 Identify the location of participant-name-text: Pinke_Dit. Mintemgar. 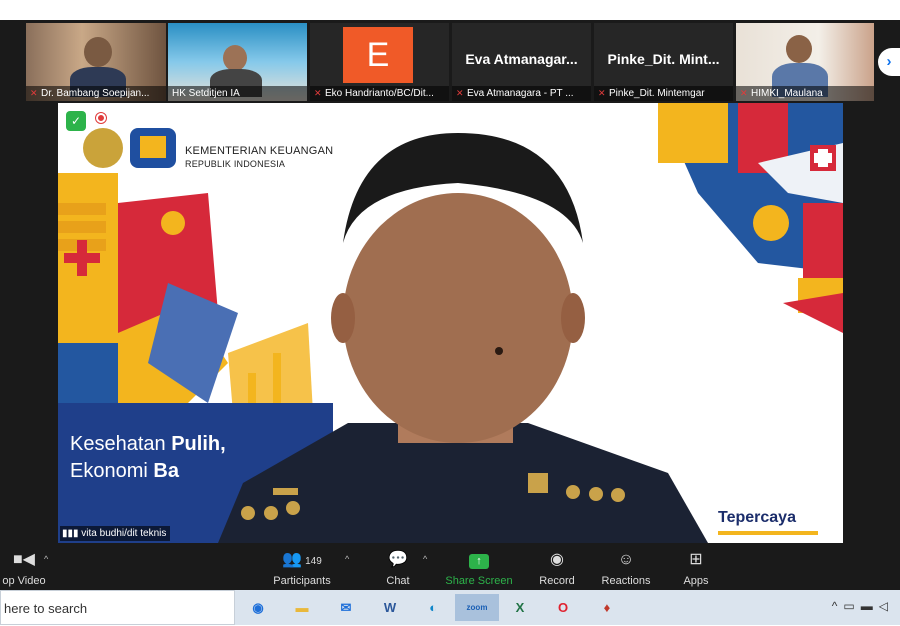
(657, 93).